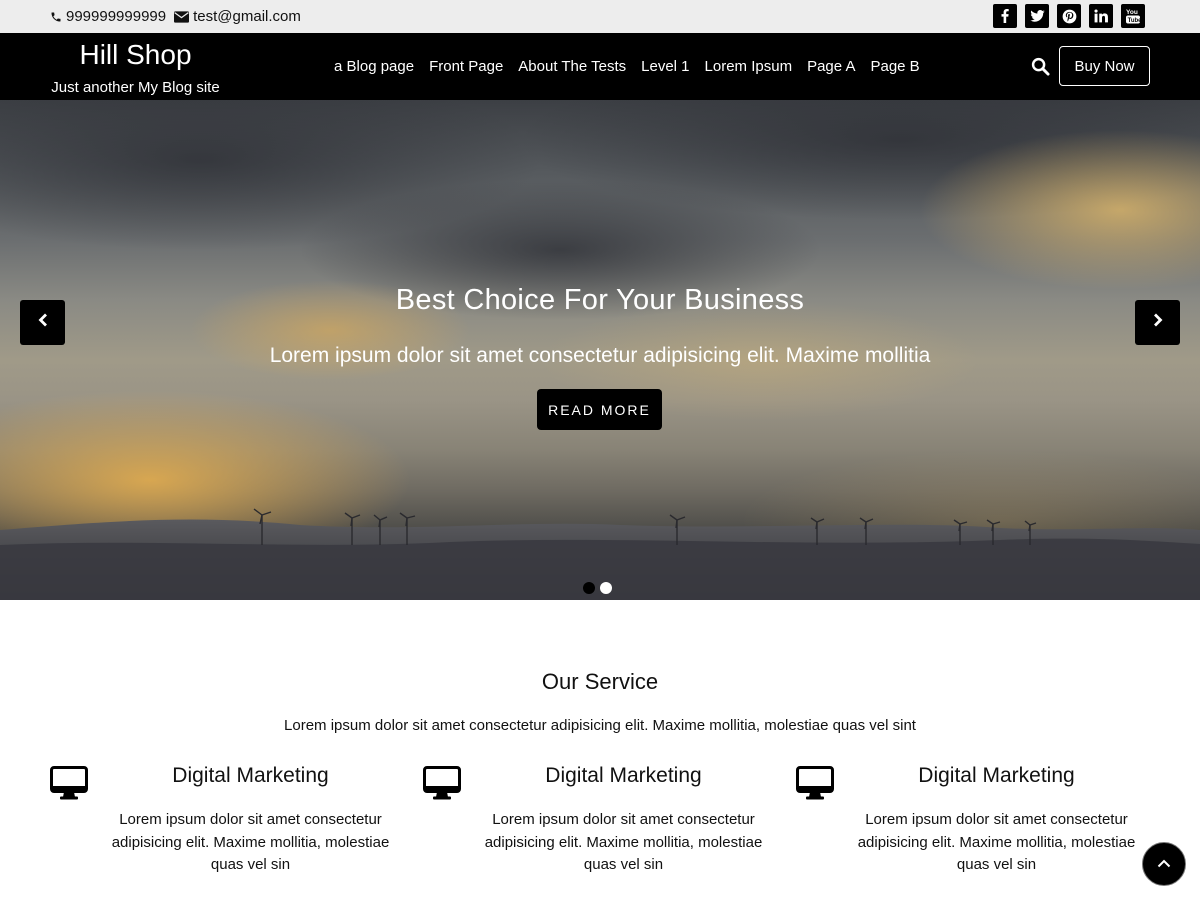  I want to click on phone-contact: 999999999999, so click(108, 16).